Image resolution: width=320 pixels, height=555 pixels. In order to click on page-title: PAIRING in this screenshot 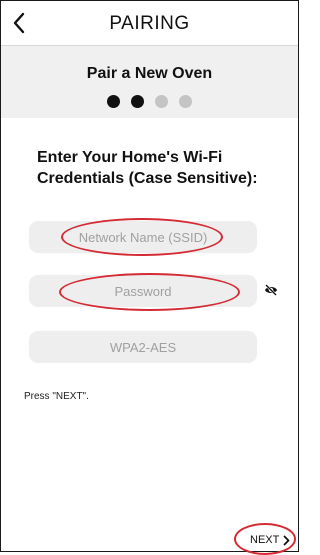, I will do `click(149, 23)`.